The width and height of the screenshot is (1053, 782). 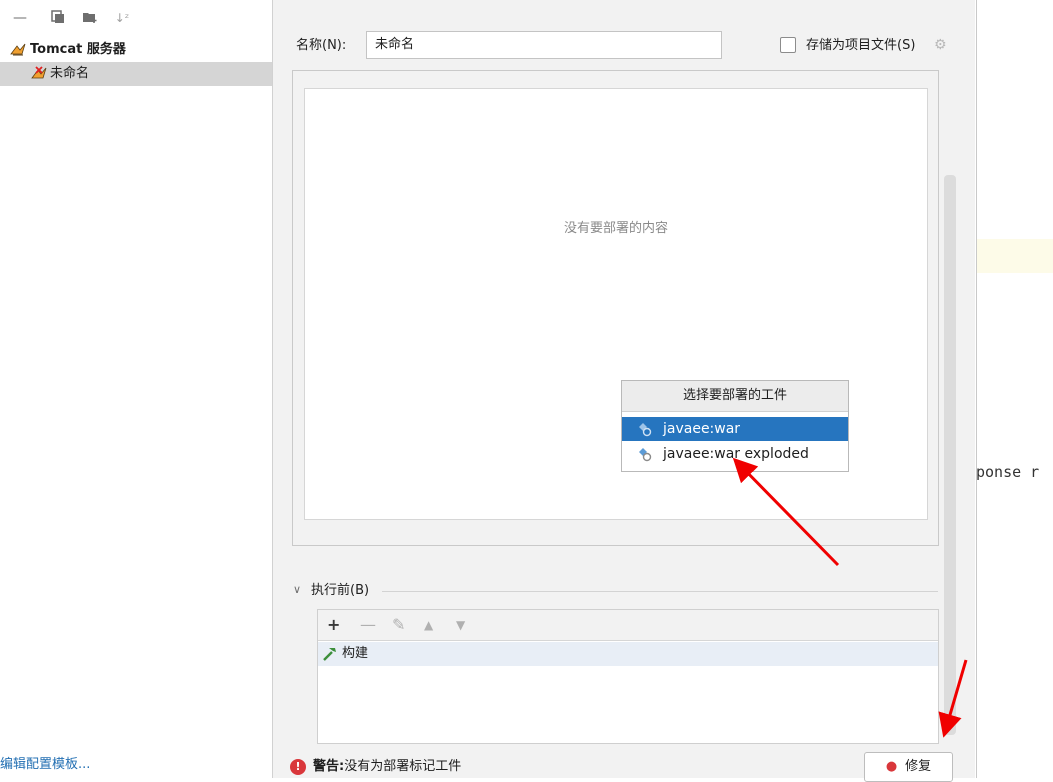 What do you see at coordinates (735, 396) in the screenshot?
I see `artifact-popup-title: 选择要部署的工件` at bounding box center [735, 396].